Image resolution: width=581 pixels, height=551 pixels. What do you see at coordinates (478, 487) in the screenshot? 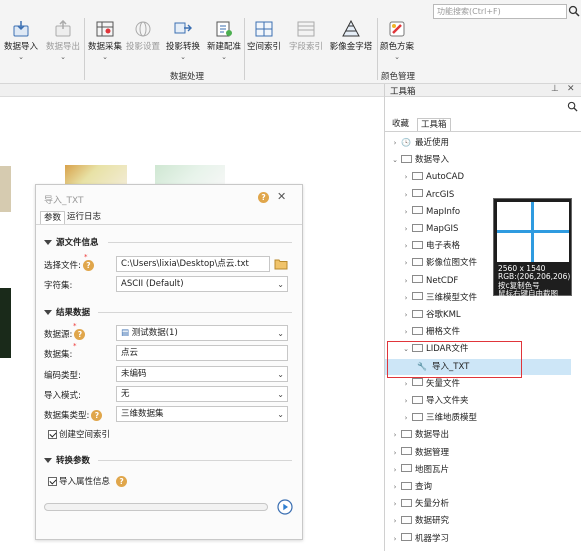
I see `tree-item: › 查询` at bounding box center [478, 487].